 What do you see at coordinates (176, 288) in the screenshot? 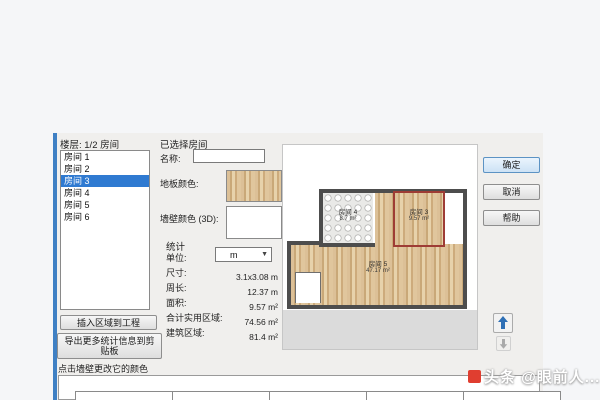
I see `stat-label: 周长:` at bounding box center [176, 288].